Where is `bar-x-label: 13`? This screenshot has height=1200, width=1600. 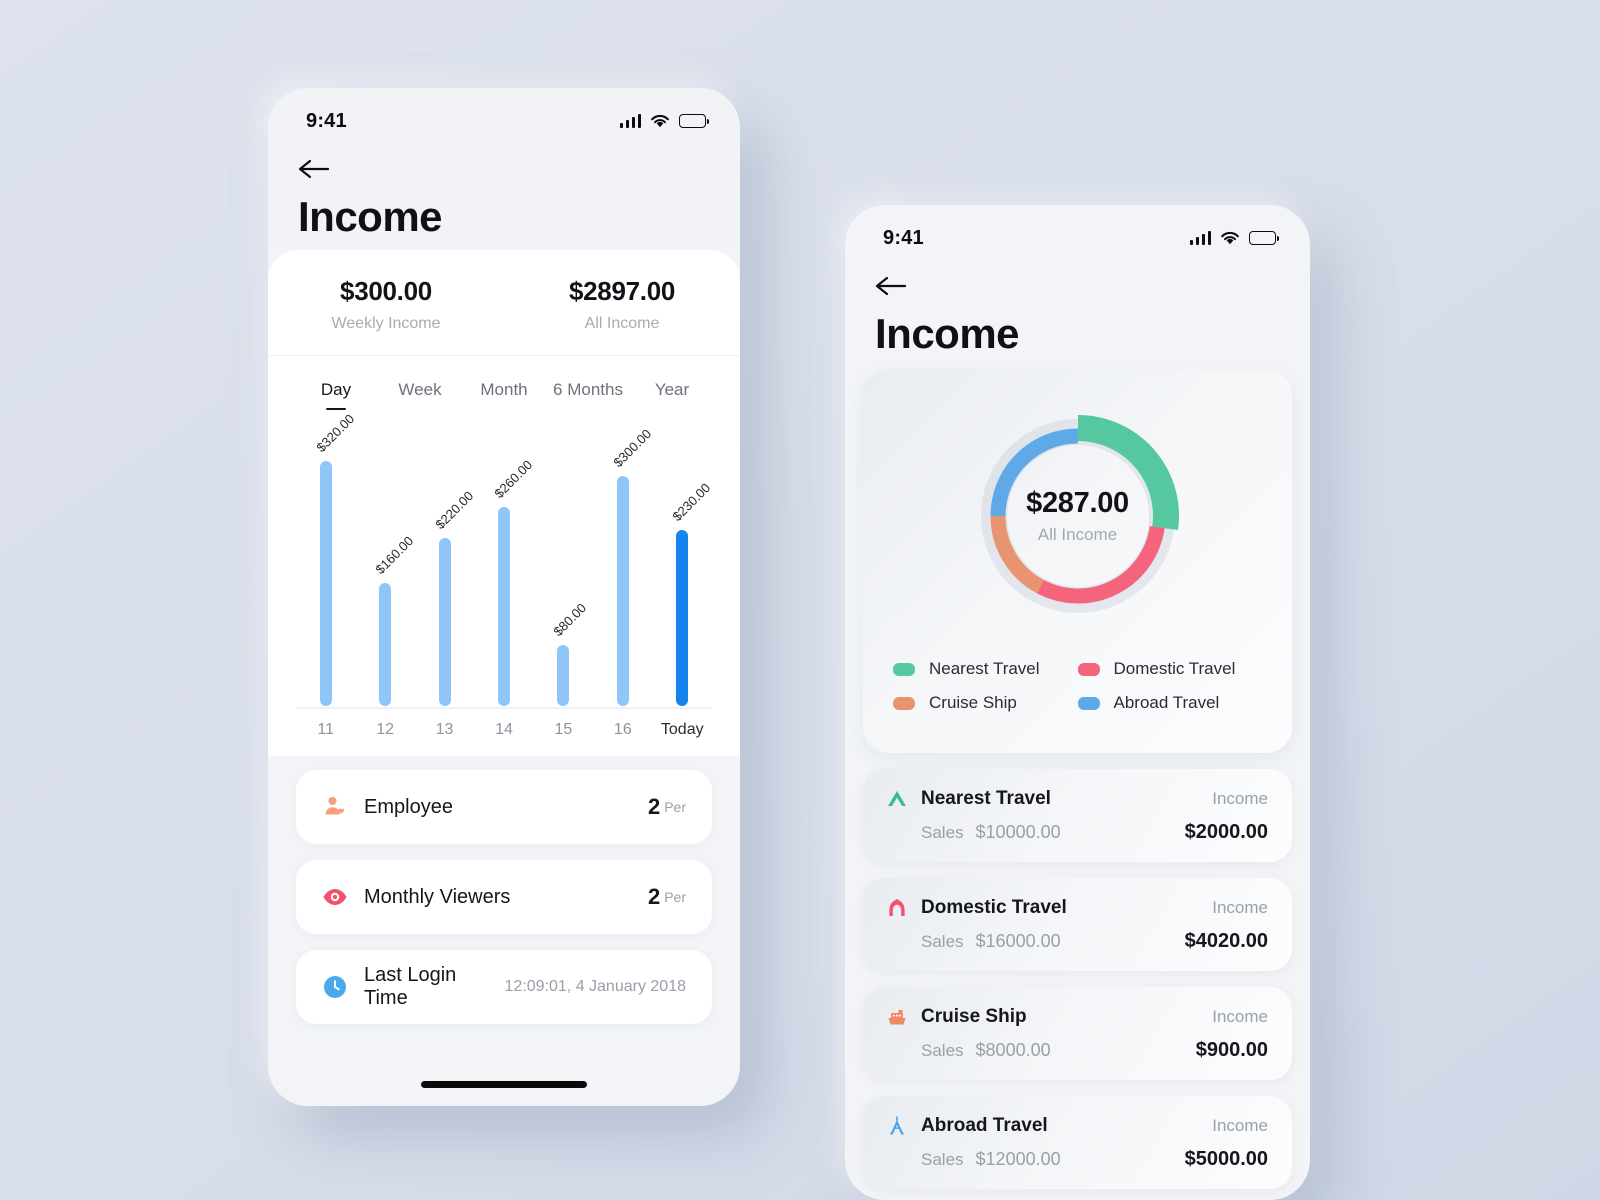
bar-x-label: 13 is located at coordinates (444, 729).